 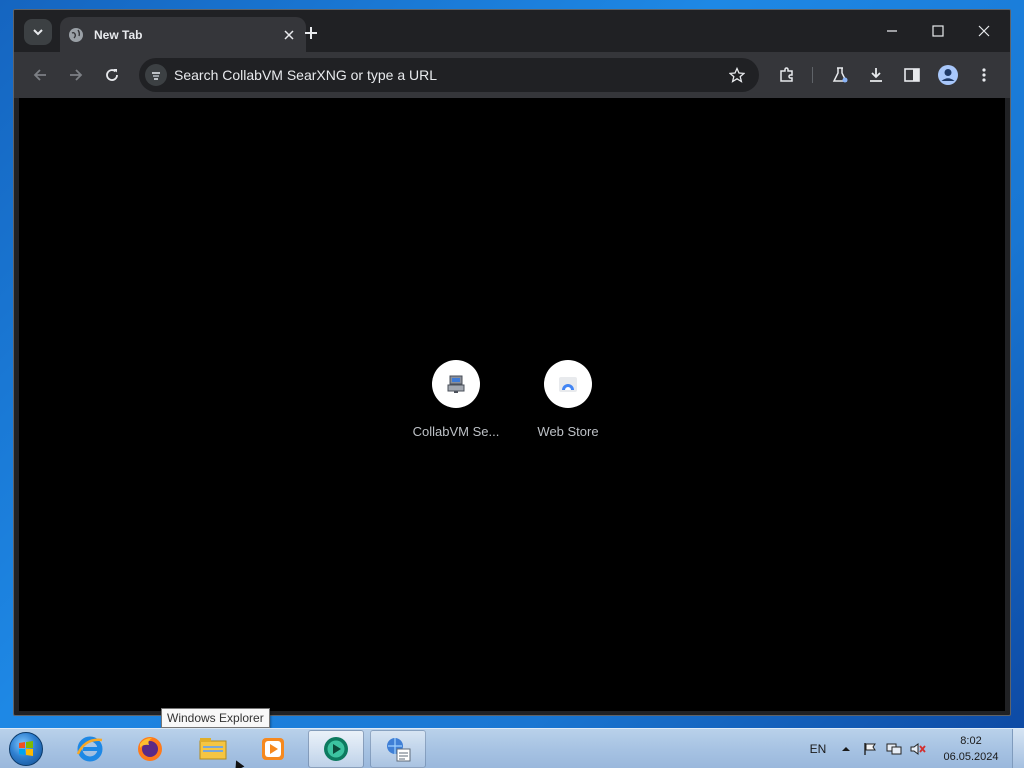 I want to click on side-panel-icon, so click(x=912, y=75).